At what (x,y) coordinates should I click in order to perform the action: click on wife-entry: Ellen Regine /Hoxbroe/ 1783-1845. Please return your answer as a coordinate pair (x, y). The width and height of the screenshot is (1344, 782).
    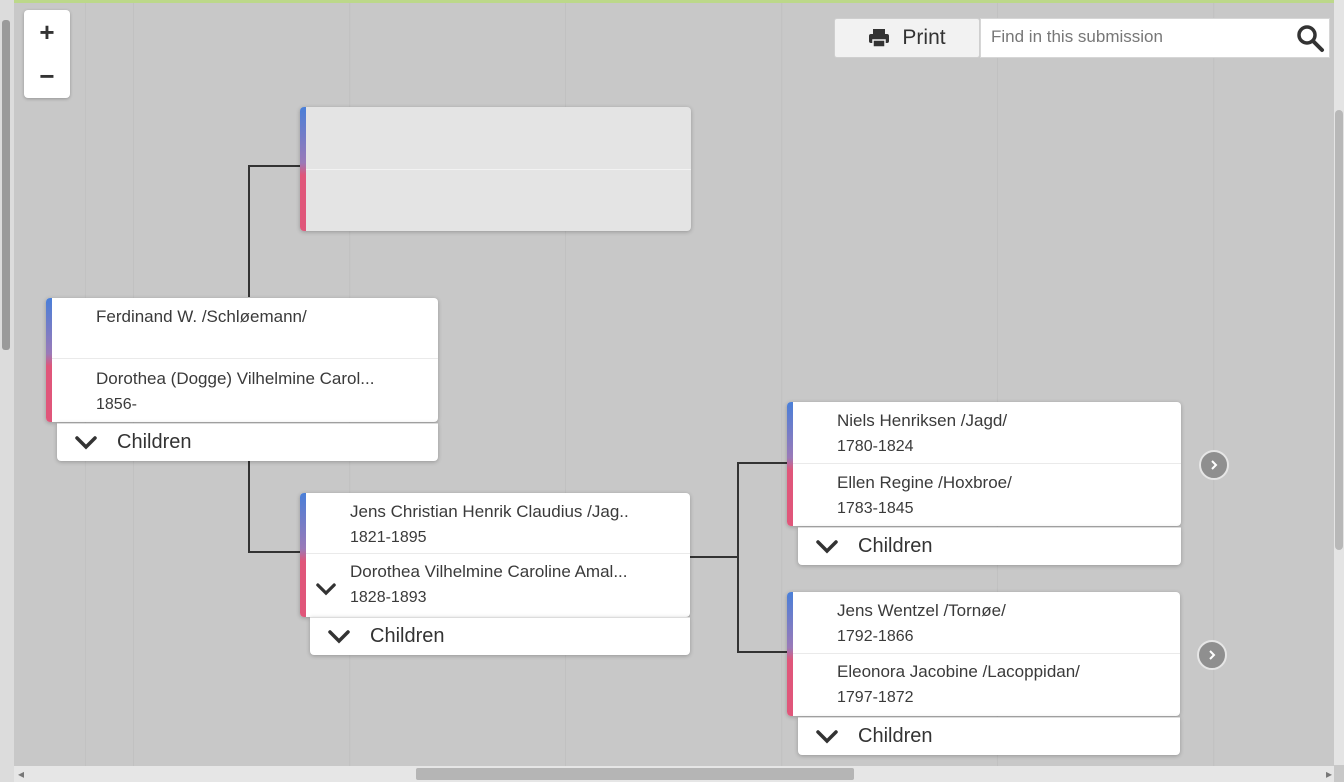
    Looking at the image, I should click on (1005, 496).